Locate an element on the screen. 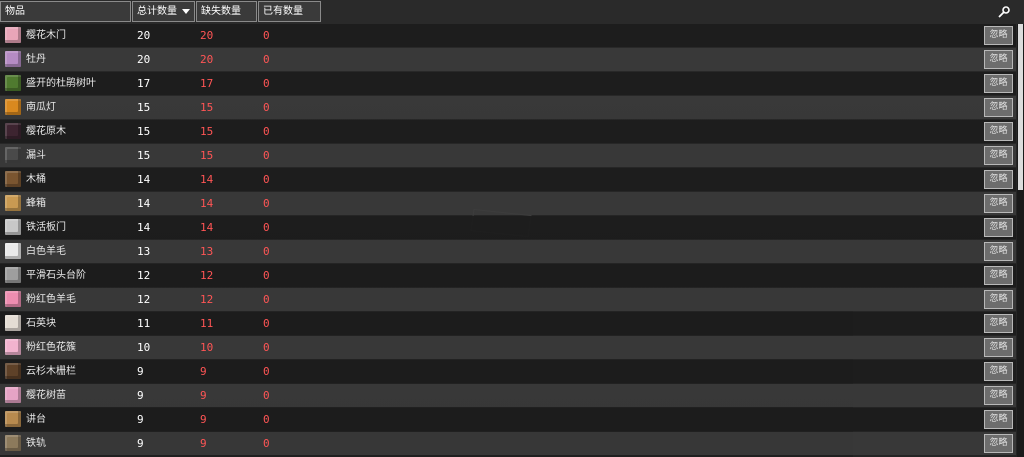 This screenshot has width=1024, height=457. total-count: 20 is located at coordinates (144, 59).